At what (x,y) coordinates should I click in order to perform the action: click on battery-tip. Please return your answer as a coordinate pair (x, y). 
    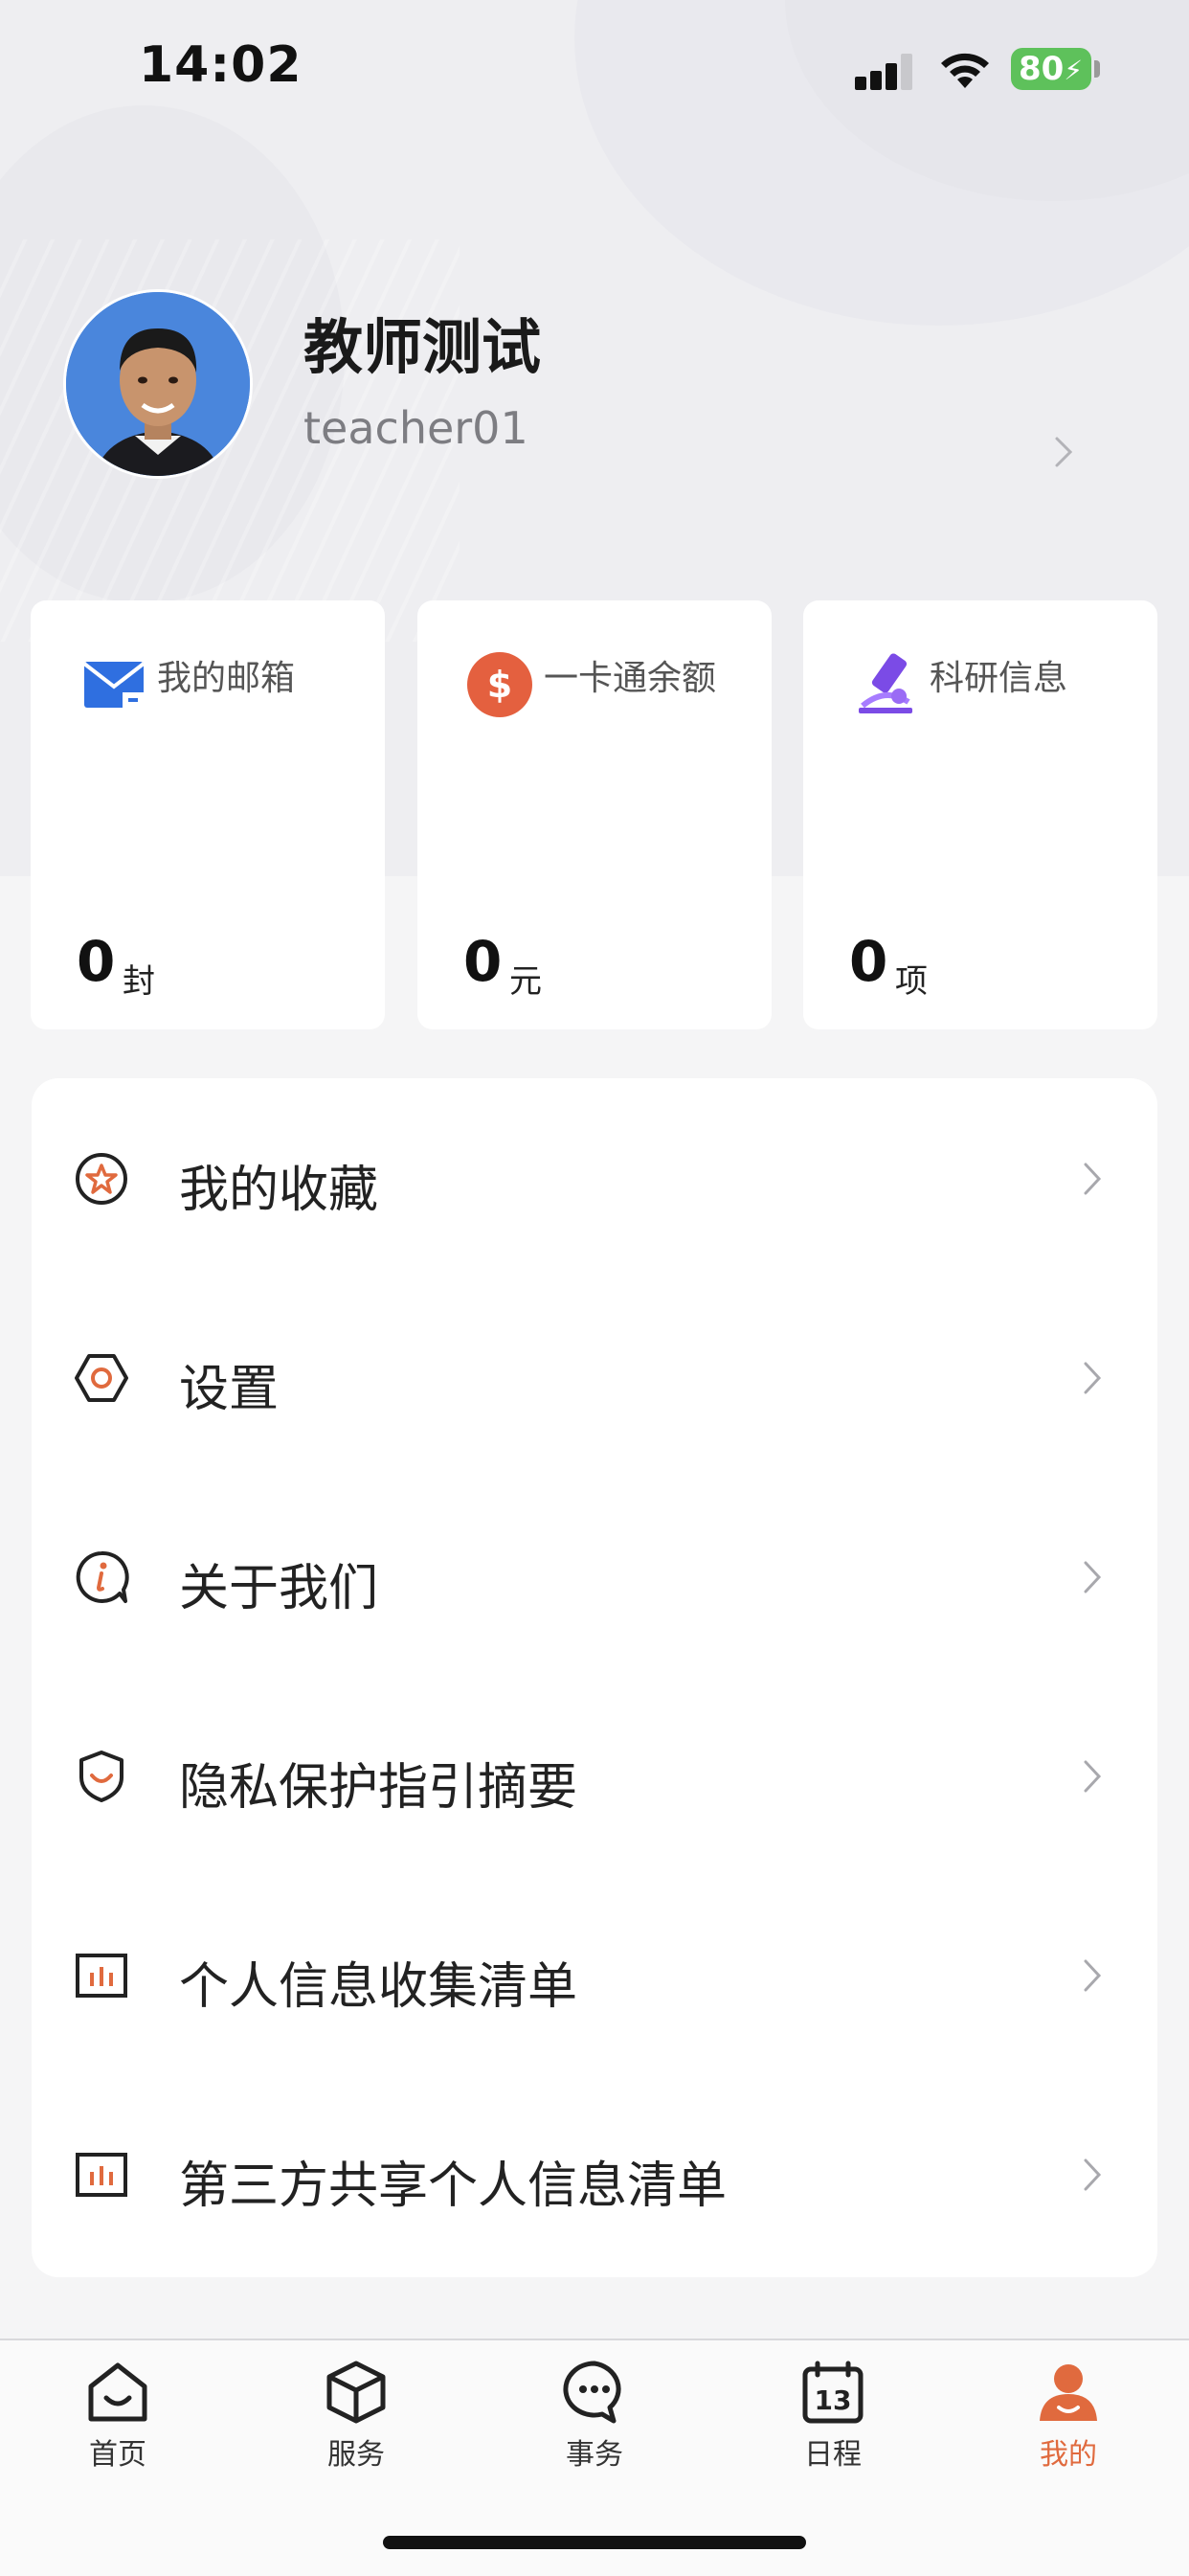
    Looking at the image, I should click on (1097, 69).